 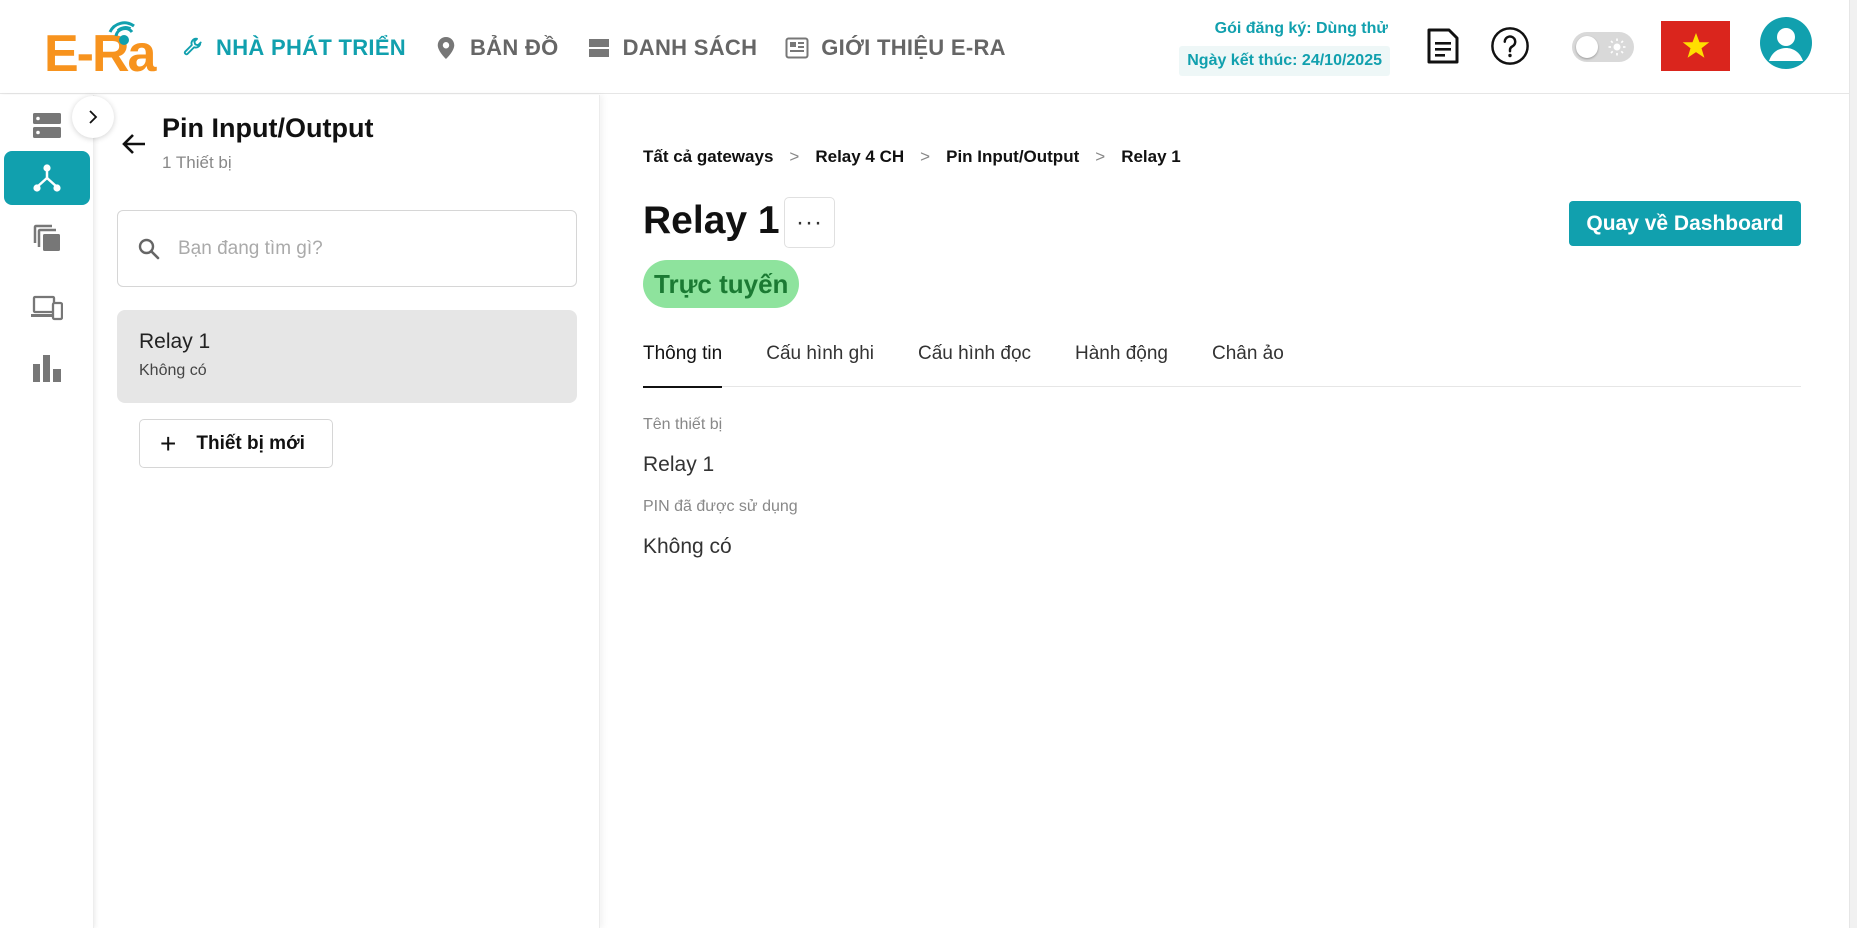 What do you see at coordinates (683, 424) in the screenshot?
I see `device-name-label: Tên thiết bị` at bounding box center [683, 424].